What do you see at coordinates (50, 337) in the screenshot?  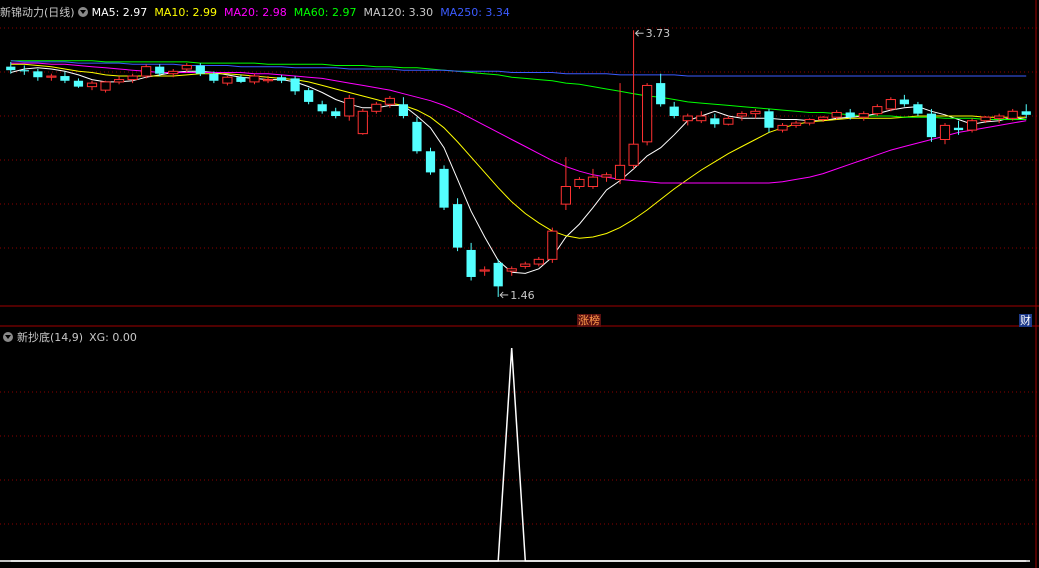 I see `indicator-name: 新抄底(14,9)` at bounding box center [50, 337].